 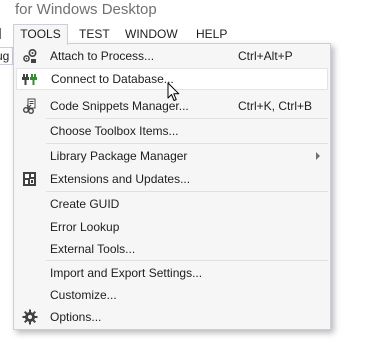 What do you see at coordinates (185, 34) in the screenshot?
I see `menu-bar: TOOLS TEST WINDOW HELP` at bounding box center [185, 34].